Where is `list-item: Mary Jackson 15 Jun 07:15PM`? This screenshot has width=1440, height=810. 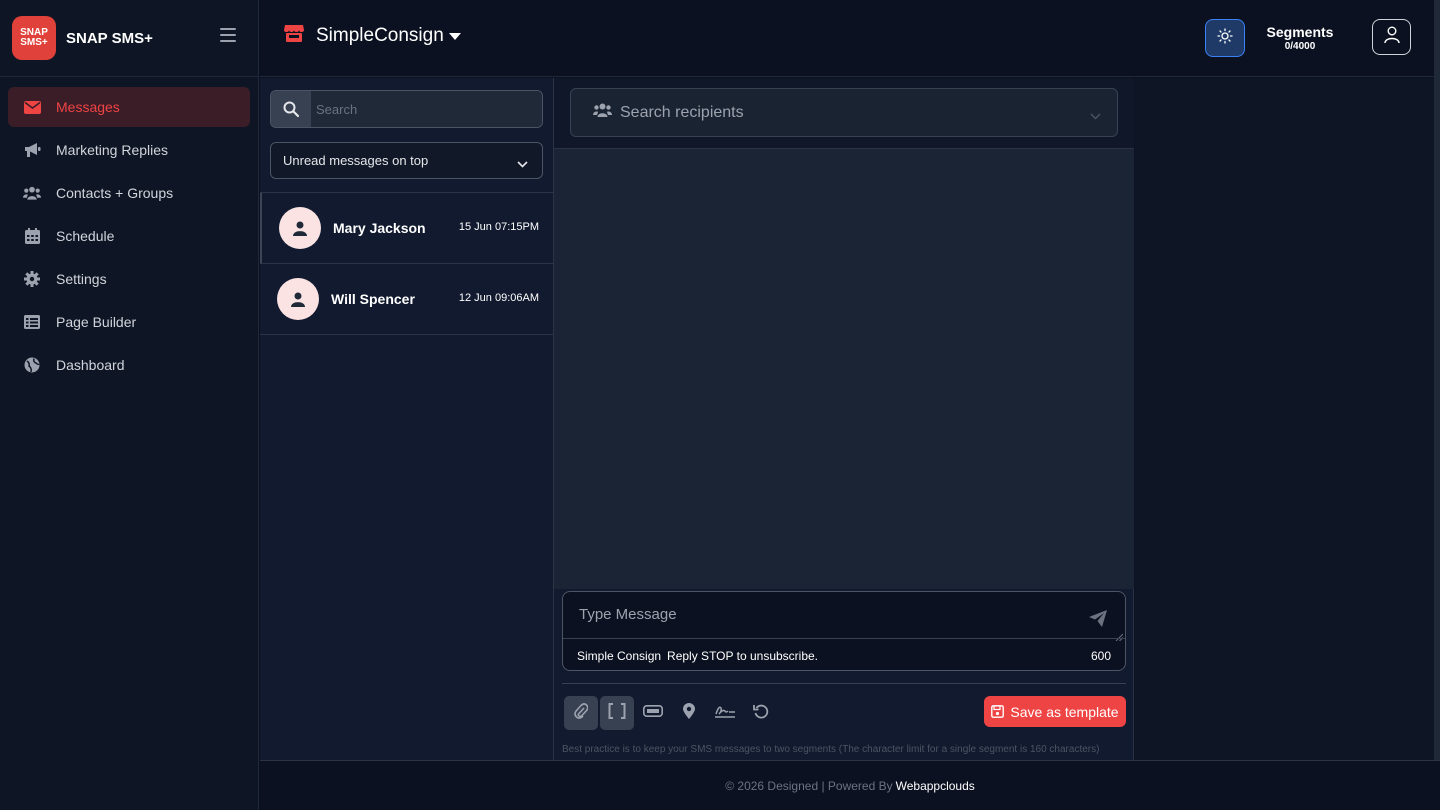 list-item: Mary Jackson 15 Jun 07:15PM is located at coordinates (406, 228).